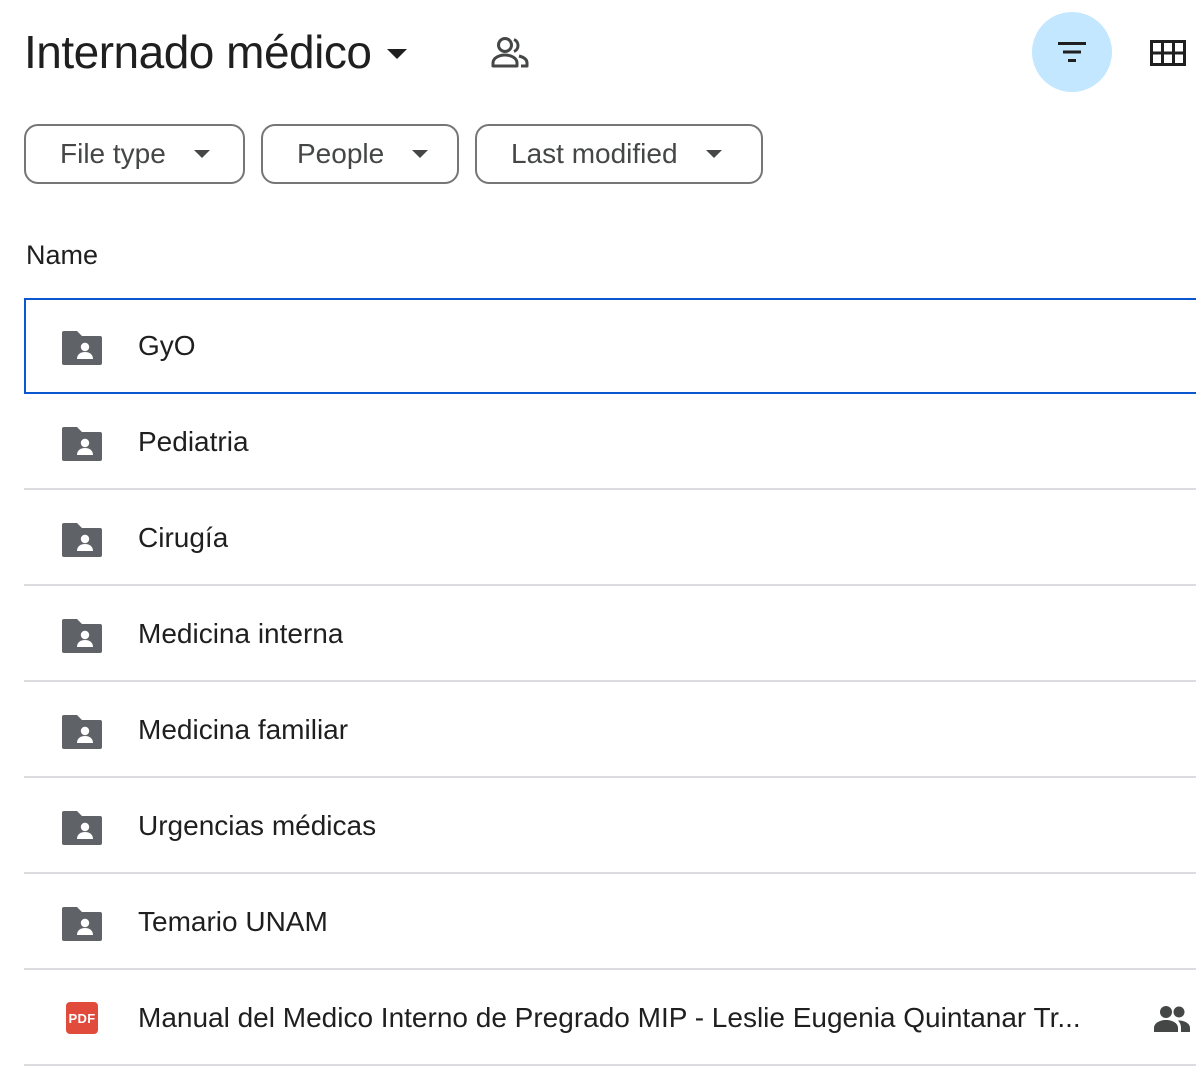 Image resolution: width=1196 pixels, height=1072 pixels. What do you see at coordinates (257, 825) in the screenshot?
I see `item-name: Urgencias médicas` at bounding box center [257, 825].